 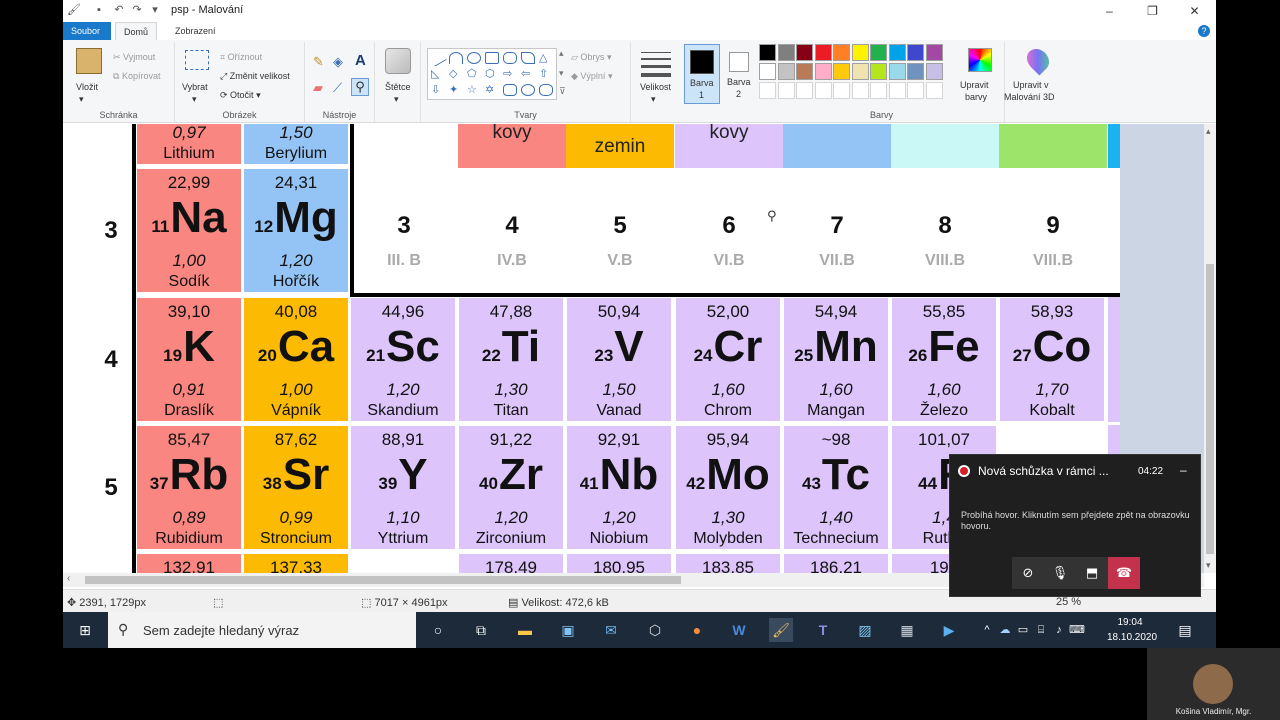 What do you see at coordinates (1132, 630) in the screenshot?
I see `taskbar-clock: 19:04 18.10.2020` at bounding box center [1132, 630].